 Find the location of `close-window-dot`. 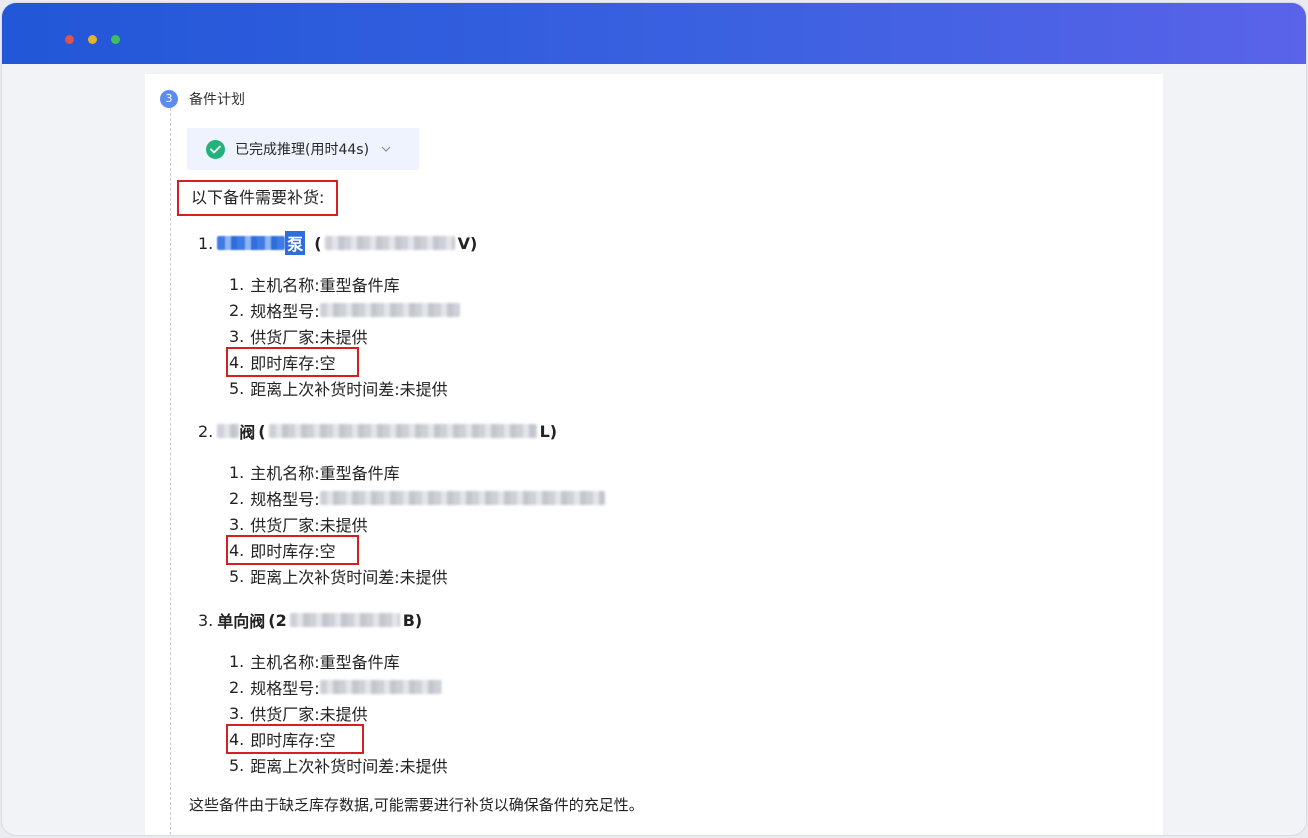

close-window-dot is located at coordinates (69, 39).